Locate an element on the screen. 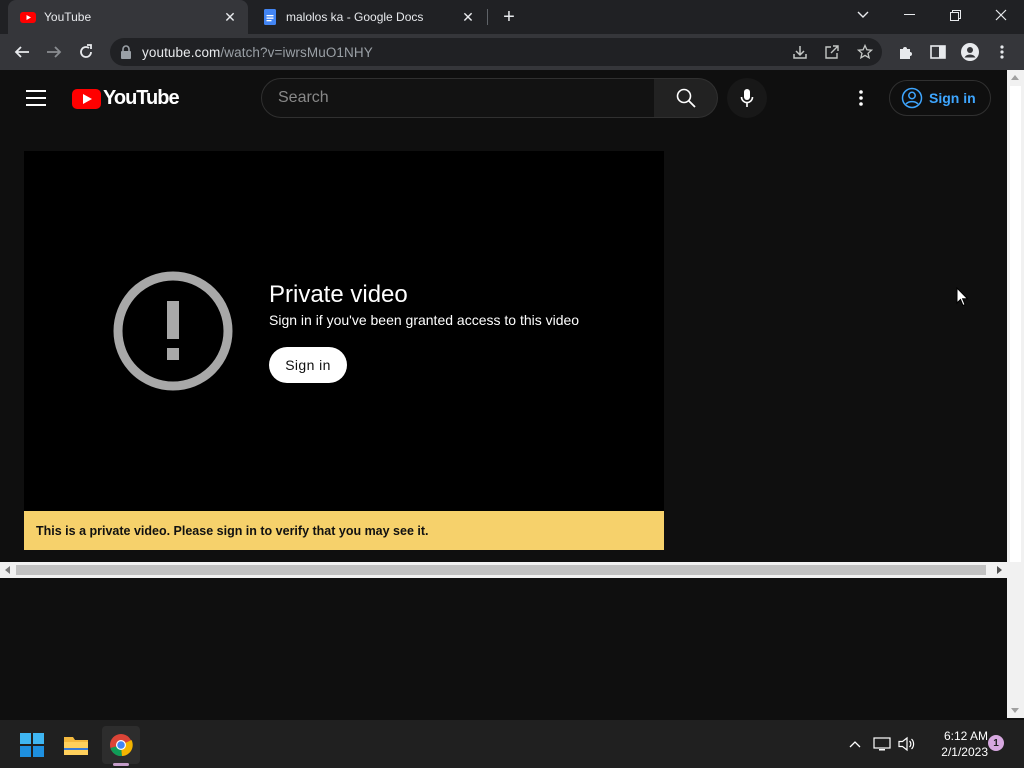 This screenshot has height=768, width=1024. side-panel-icon is located at coordinates (938, 52).